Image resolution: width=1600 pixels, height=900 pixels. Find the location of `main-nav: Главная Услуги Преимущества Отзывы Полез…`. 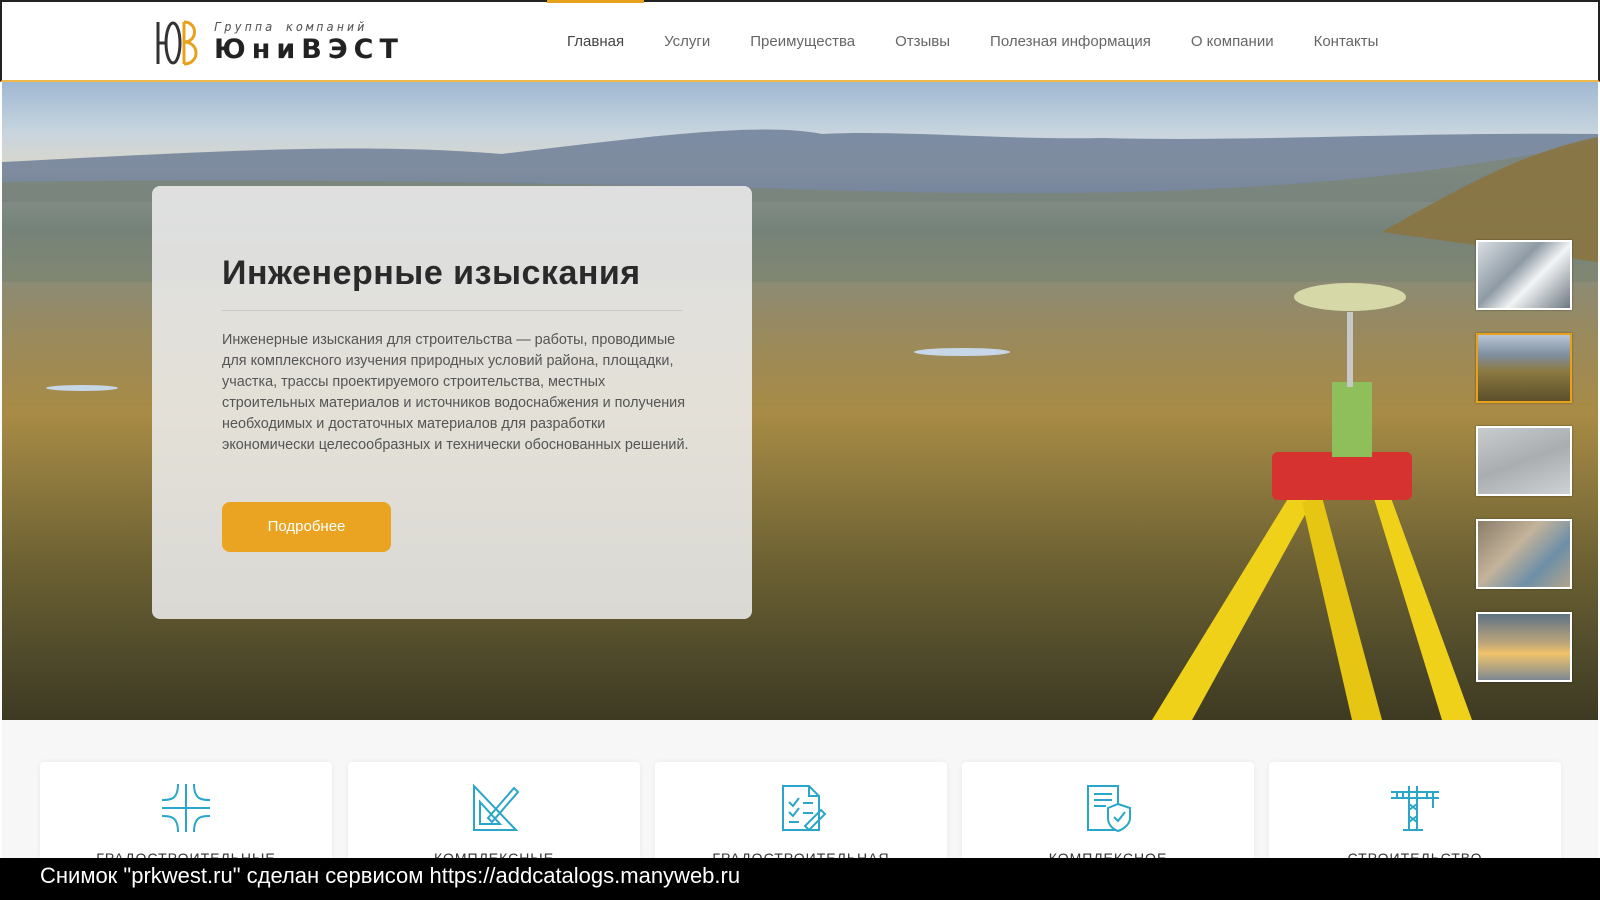

main-nav: Главная Услуги Преимущества Отзывы Полез… is located at coordinates (973, 41).